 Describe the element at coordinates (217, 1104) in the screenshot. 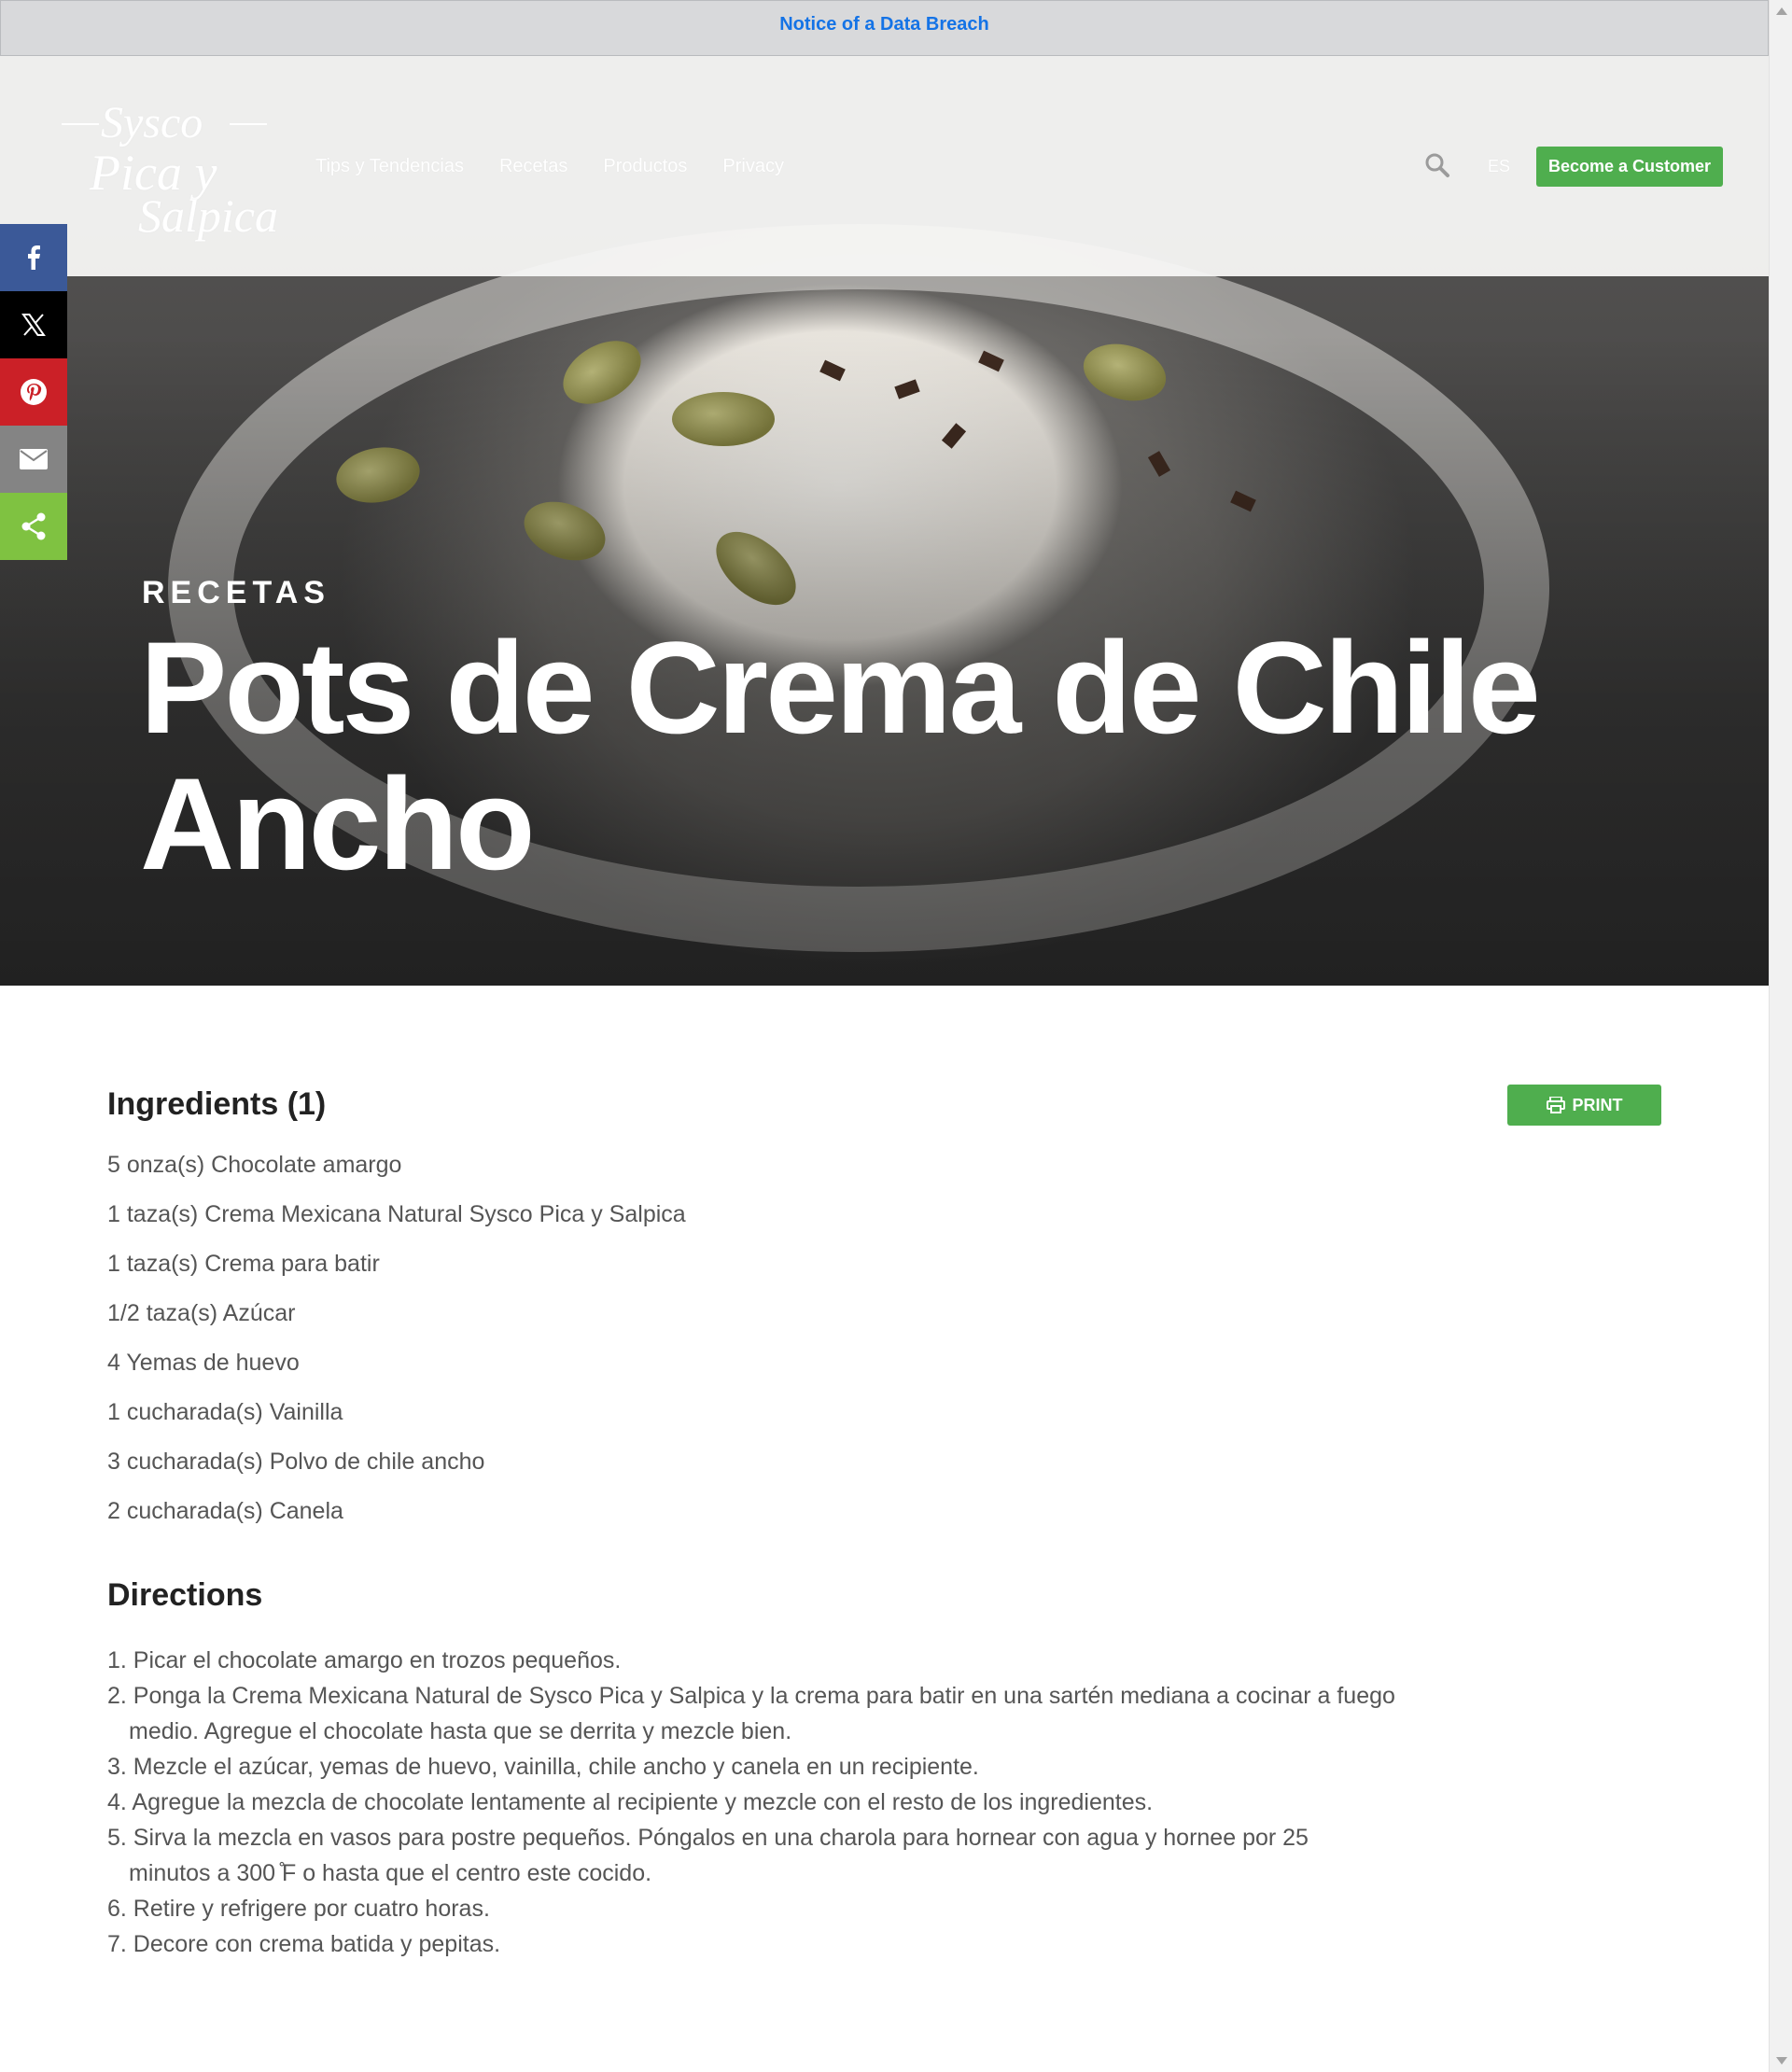

I see `ingredients-heading: Ingredients (1)` at that location.